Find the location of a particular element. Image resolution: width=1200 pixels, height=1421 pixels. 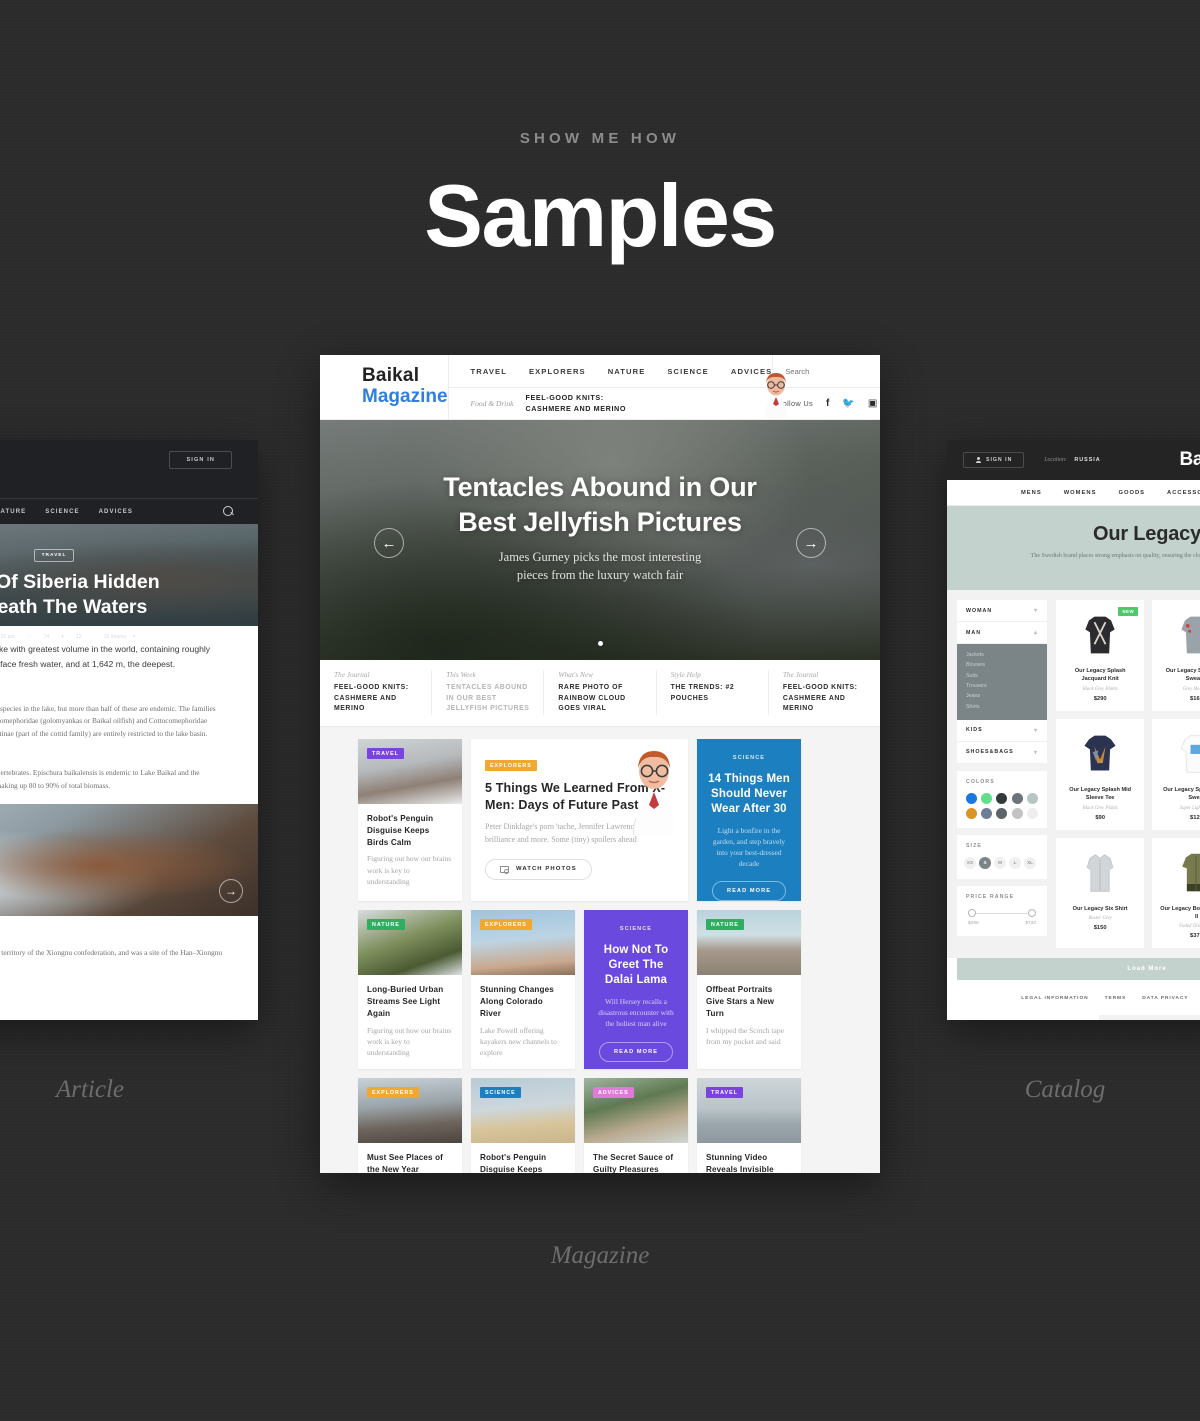

article-nav-advices: ADVICES is located at coordinates (116, 512).